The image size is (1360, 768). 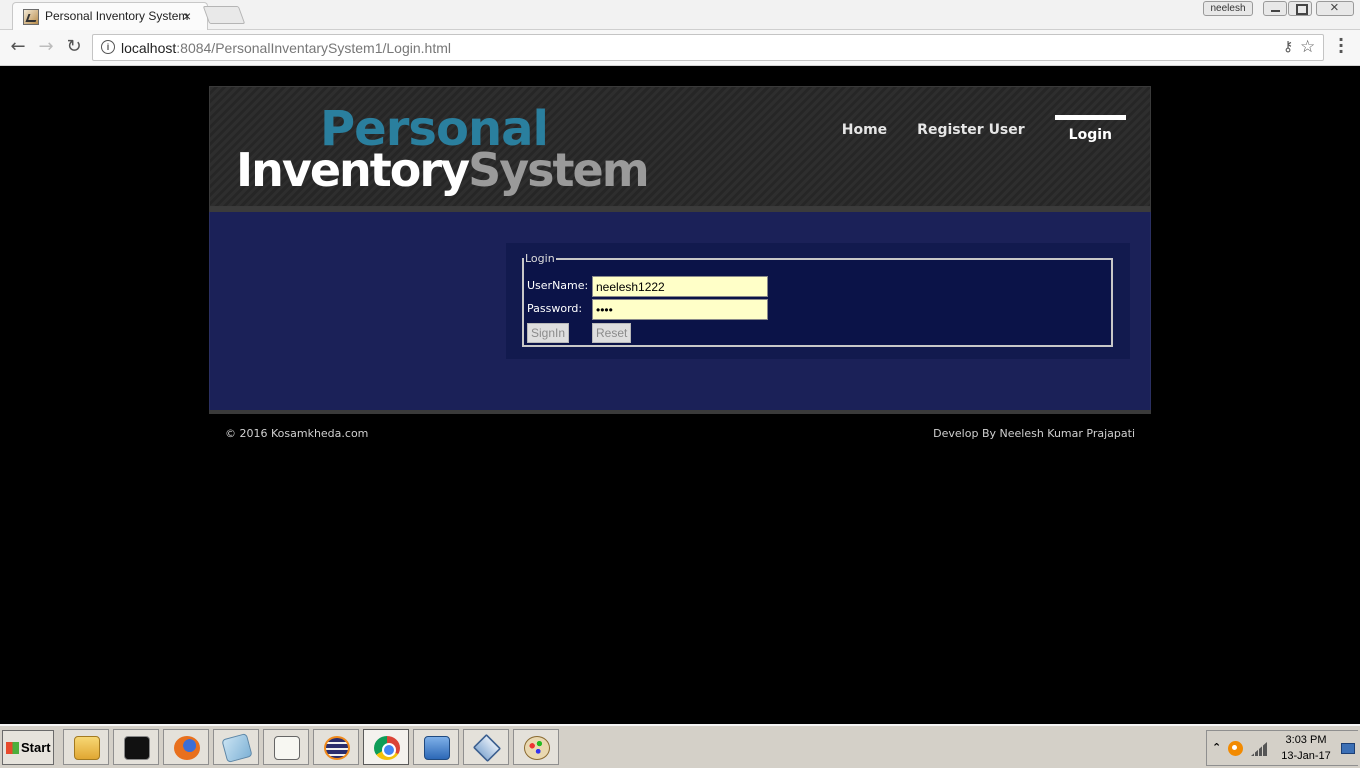 I want to click on url-host: localhost, so click(x=149, y=48).